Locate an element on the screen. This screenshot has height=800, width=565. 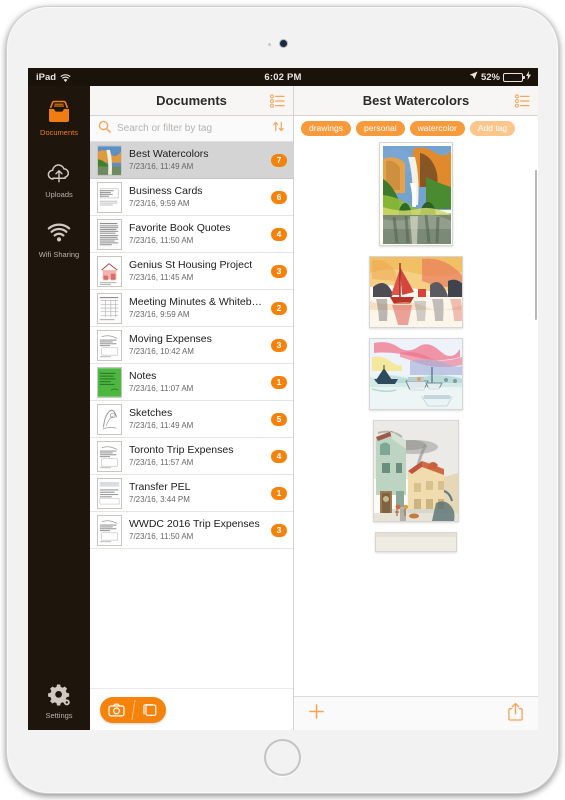
location-arrow-icon is located at coordinates (473, 77).